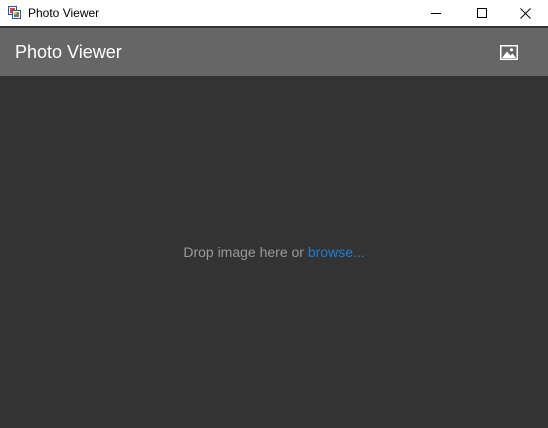 This screenshot has width=548, height=428. I want to click on image-icon, so click(509, 52).